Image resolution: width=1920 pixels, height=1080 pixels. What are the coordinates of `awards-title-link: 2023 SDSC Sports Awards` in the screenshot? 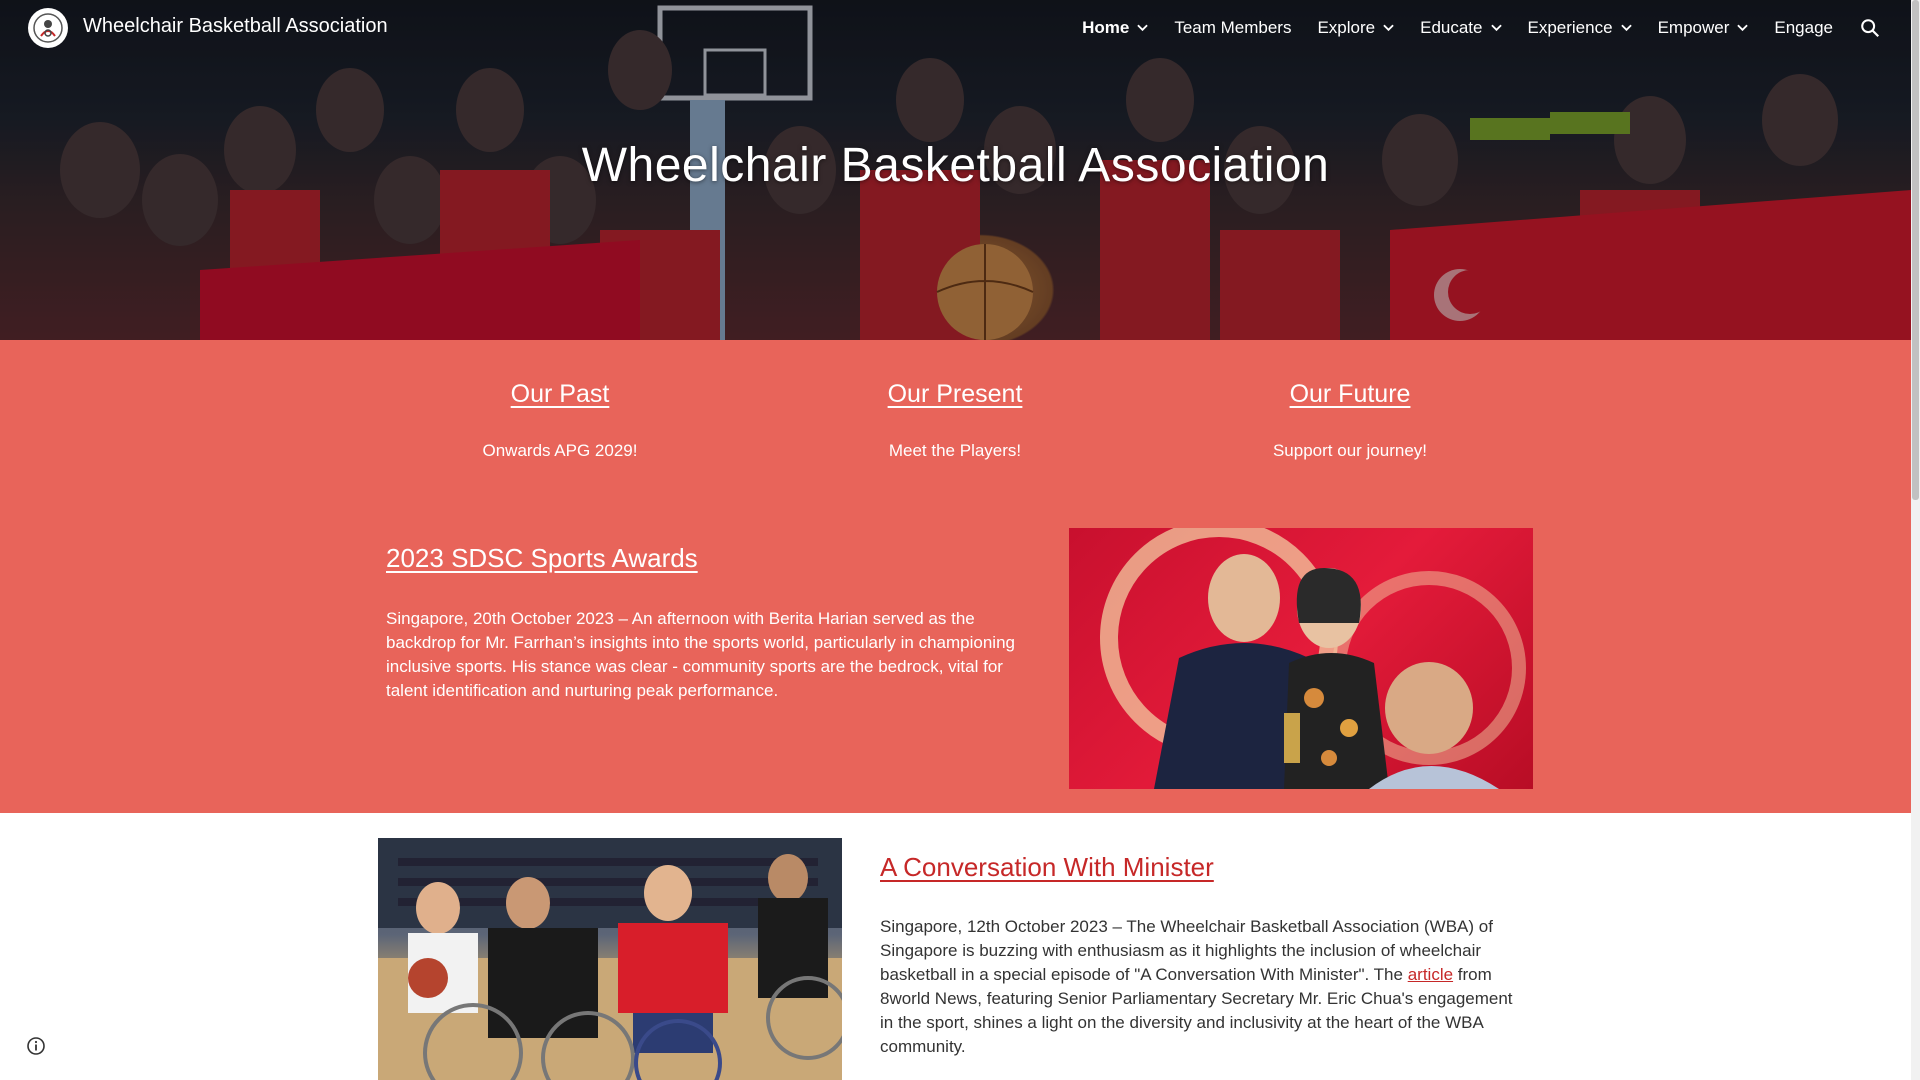 It's located at (542, 558).